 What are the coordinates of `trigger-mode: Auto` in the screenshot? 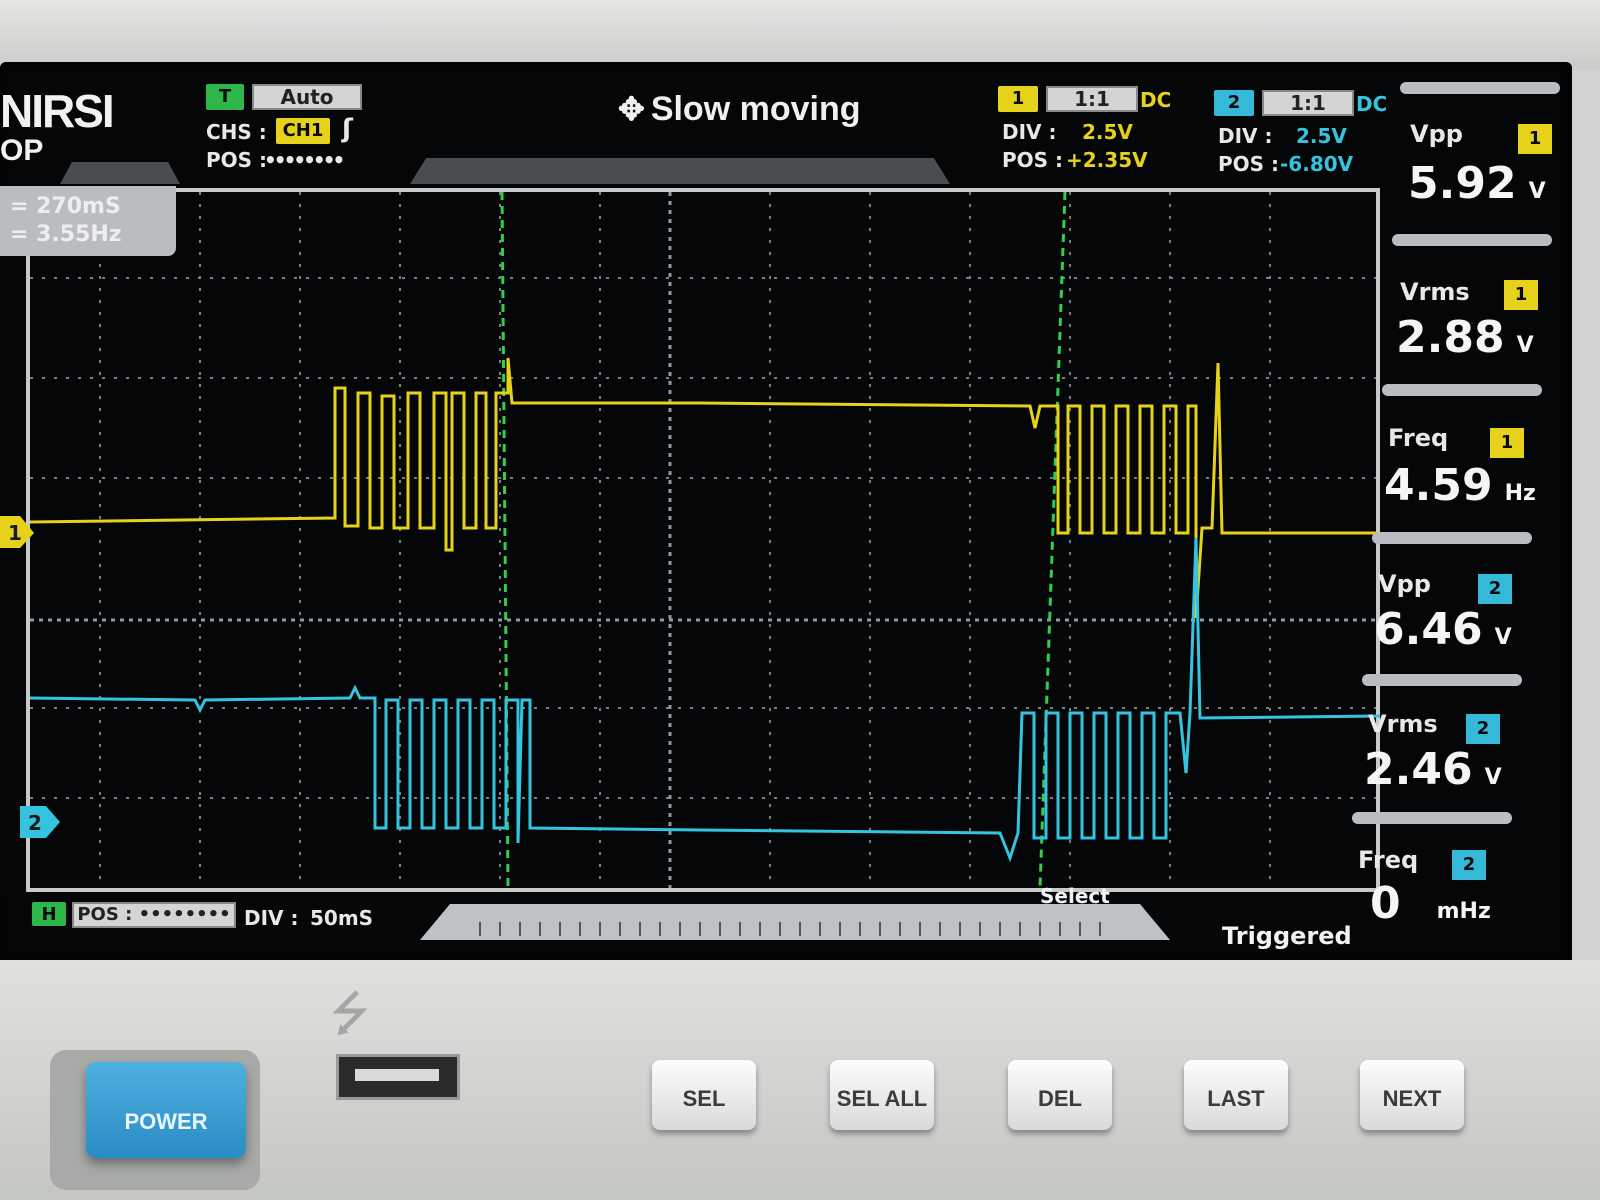 It's located at (307, 97).